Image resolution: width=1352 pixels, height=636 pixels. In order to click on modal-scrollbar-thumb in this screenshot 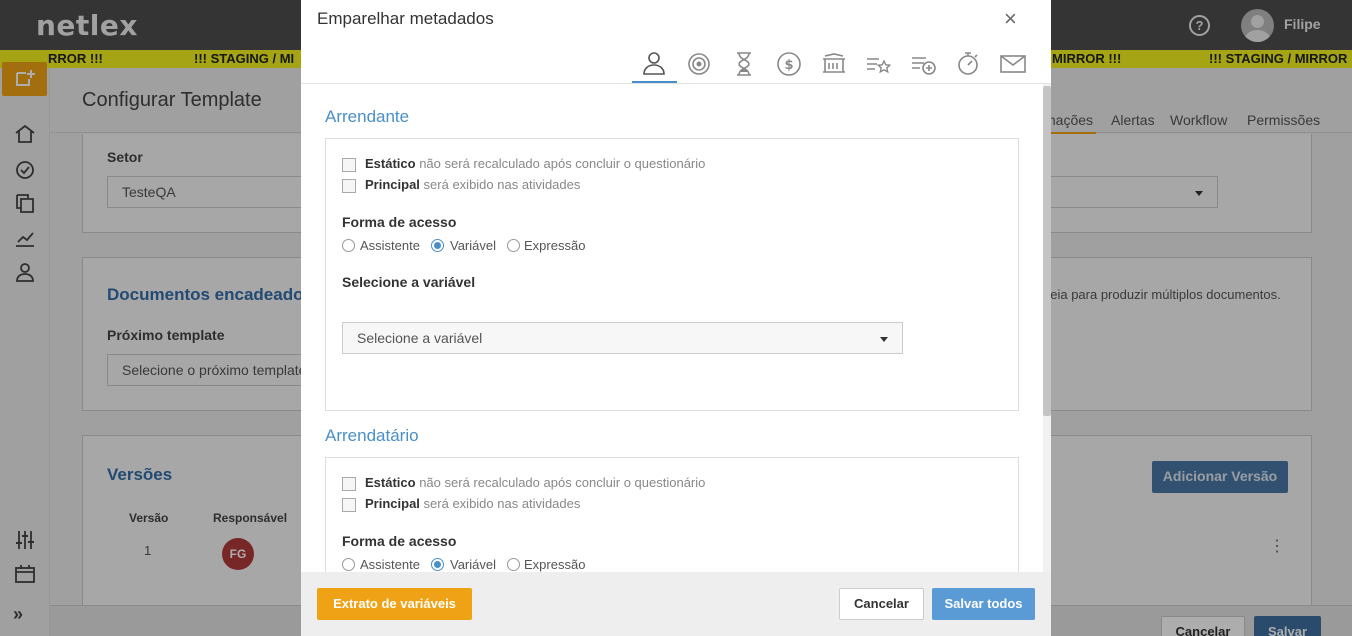, I will do `click(1047, 251)`.